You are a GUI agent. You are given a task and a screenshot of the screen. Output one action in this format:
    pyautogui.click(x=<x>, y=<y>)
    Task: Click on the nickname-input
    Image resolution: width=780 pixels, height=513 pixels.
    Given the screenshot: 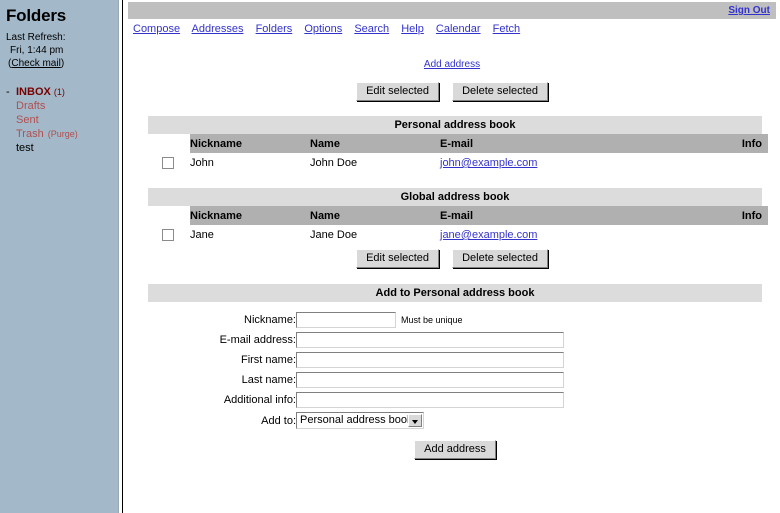 What is the action you would take?
    pyautogui.click(x=346, y=320)
    